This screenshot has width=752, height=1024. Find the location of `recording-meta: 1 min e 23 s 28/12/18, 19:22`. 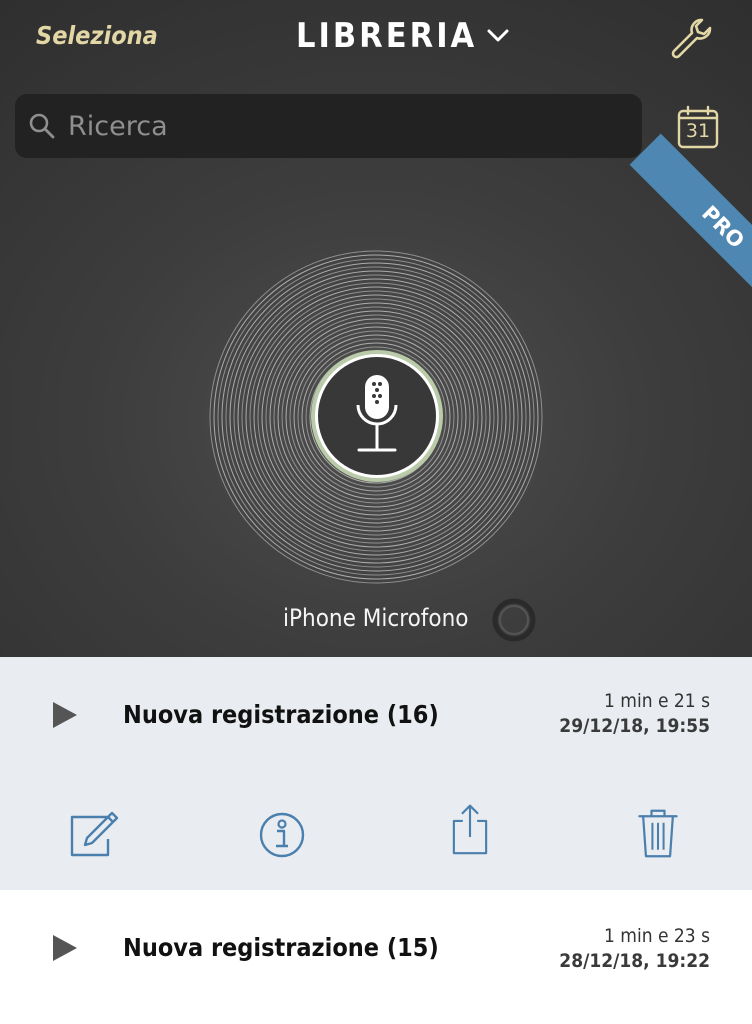

recording-meta: 1 min e 23 s 28/12/18, 19:22 is located at coordinates (634, 949).